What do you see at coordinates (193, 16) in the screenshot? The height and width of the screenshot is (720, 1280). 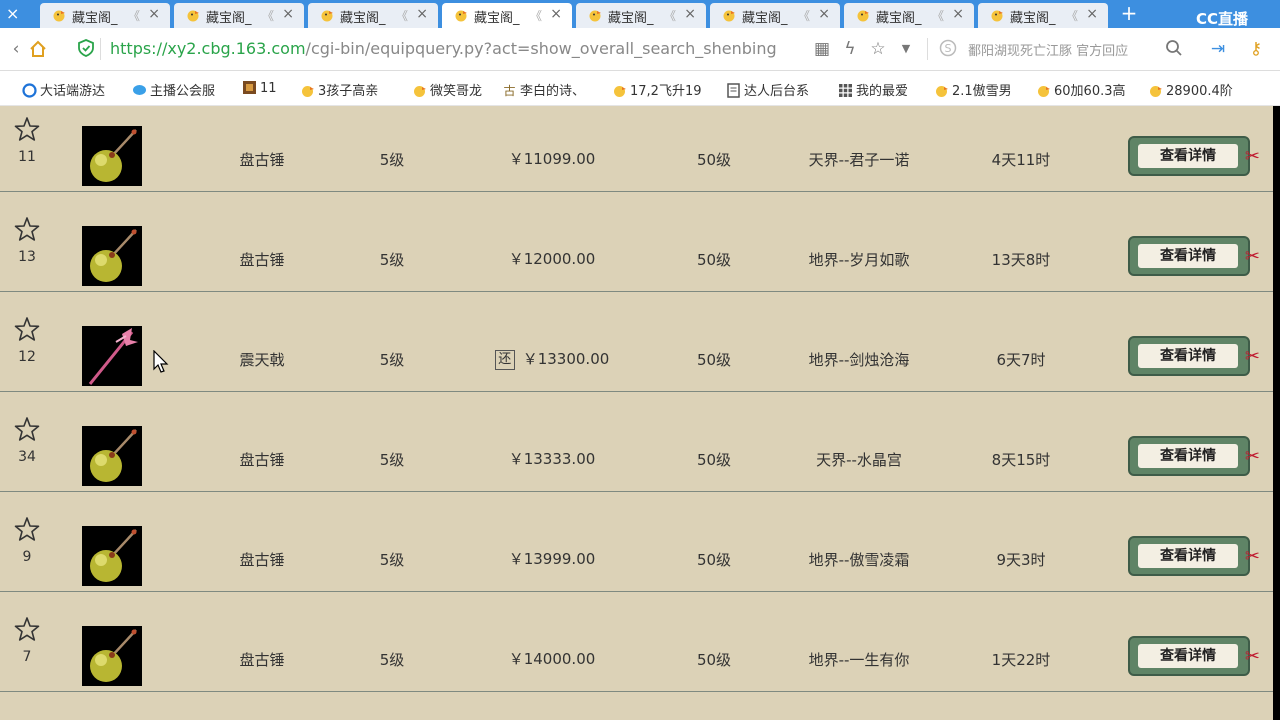 I see `chick-icon` at bounding box center [193, 16].